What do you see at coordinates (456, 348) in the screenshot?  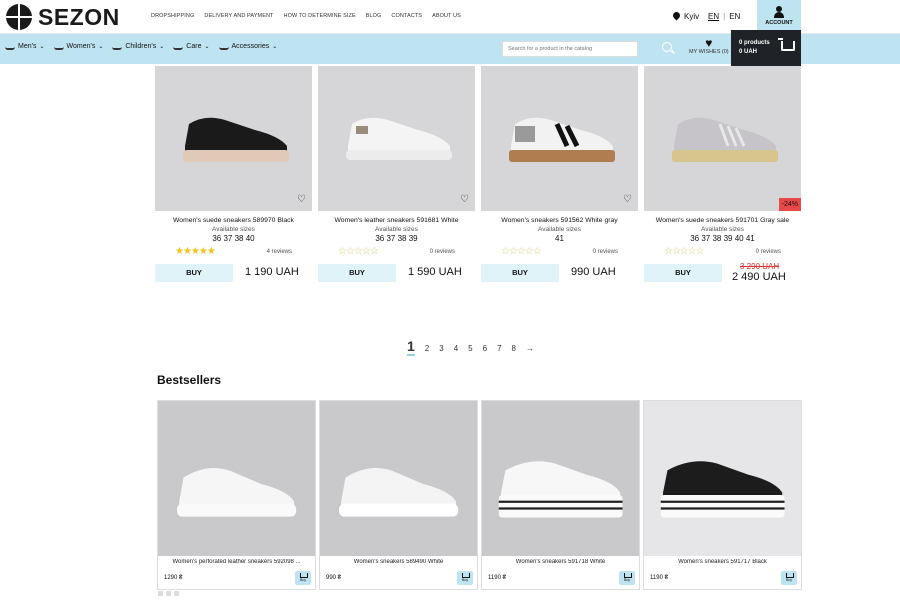 I see `page-link: 4` at bounding box center [456, 348].